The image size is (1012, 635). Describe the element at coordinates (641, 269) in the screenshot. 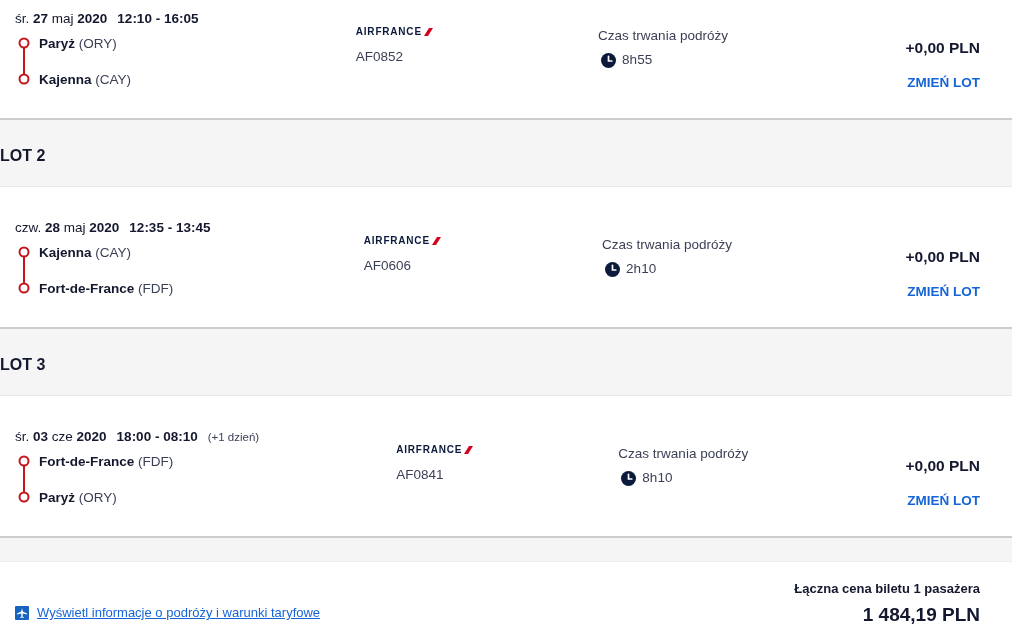

I see `flight-duration: 2h10` at that location.